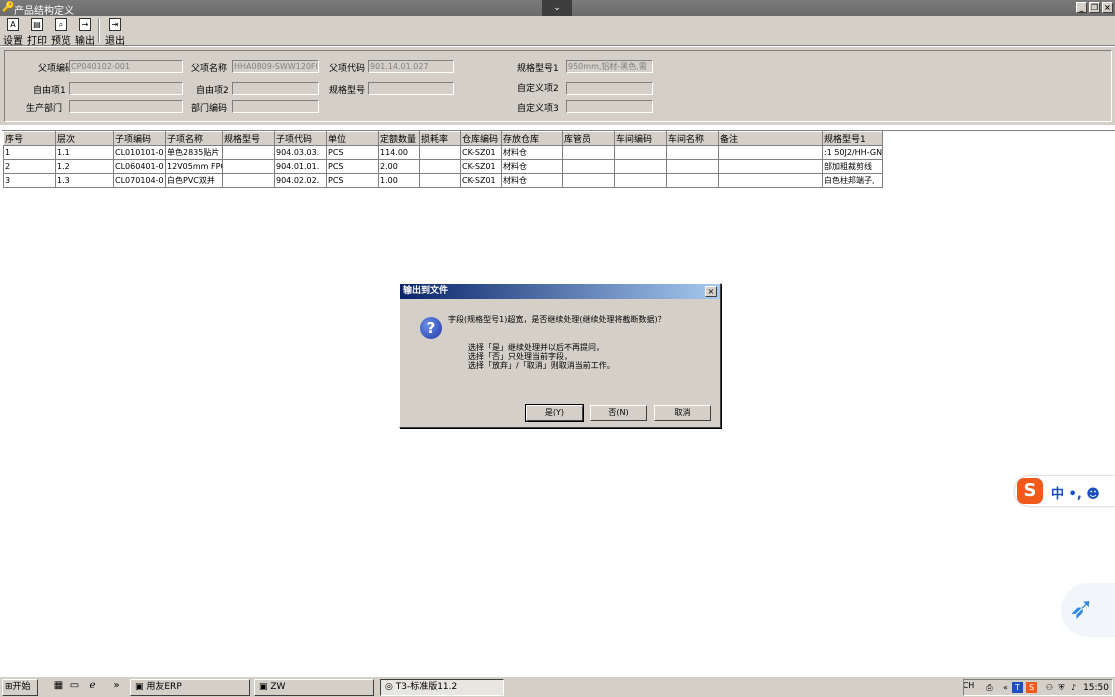 The height and width of the screenshot is (697, 1115). What do you see at coordinates (84, 166) in the screenshot?
I see `table-cell: 1.2` at bounding box center [84, 166].